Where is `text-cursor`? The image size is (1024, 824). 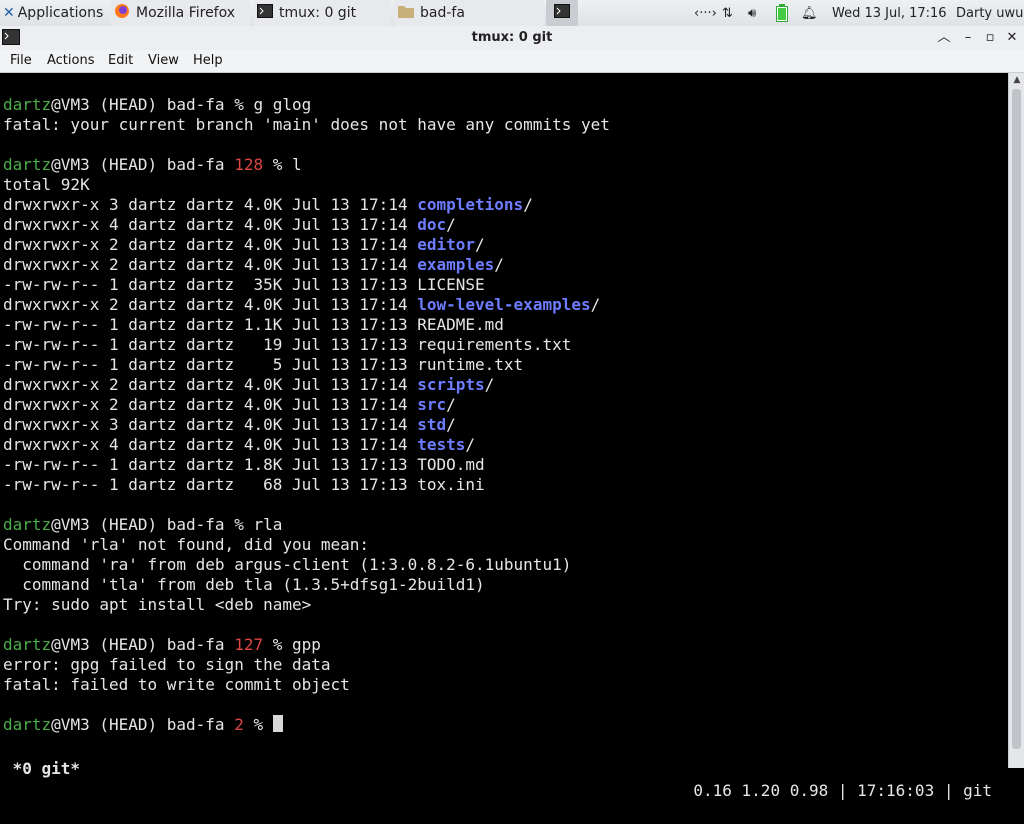
text-cursor is located at coordinates (277, 723).